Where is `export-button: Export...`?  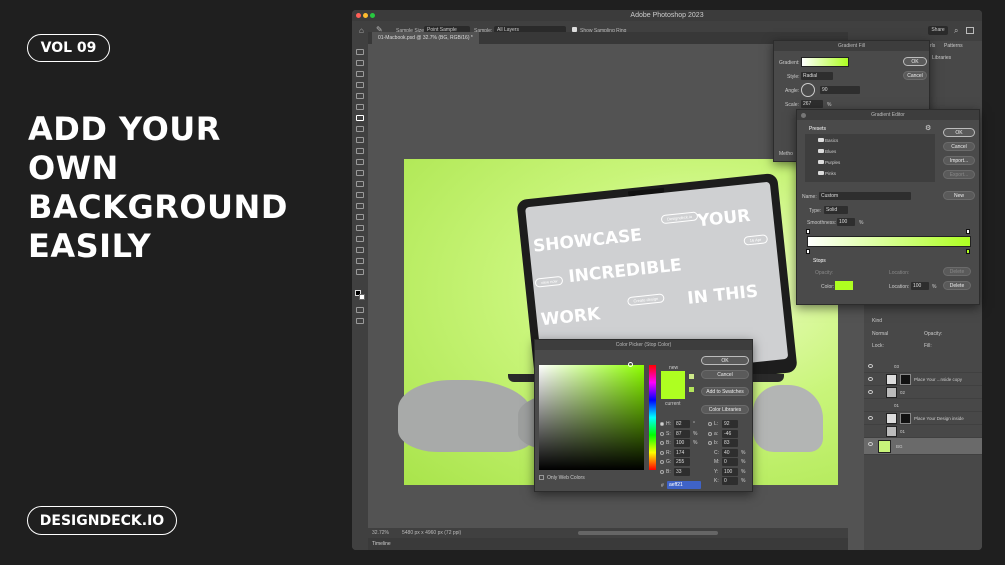
export-button: Export... is located at coordinates (959, 174).